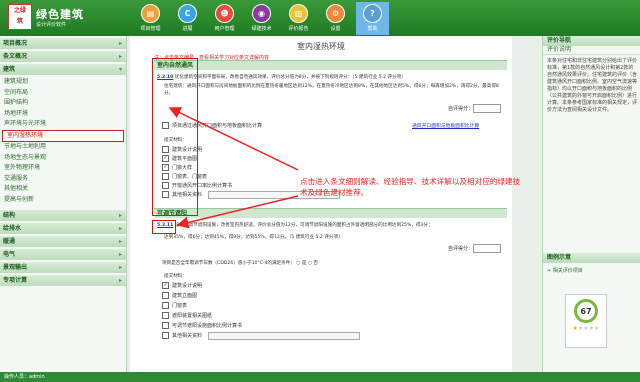 The width and height of the screenshot is (640, 382). I want to click on file-checkbox: 建筑立面图, so click(179, 295).